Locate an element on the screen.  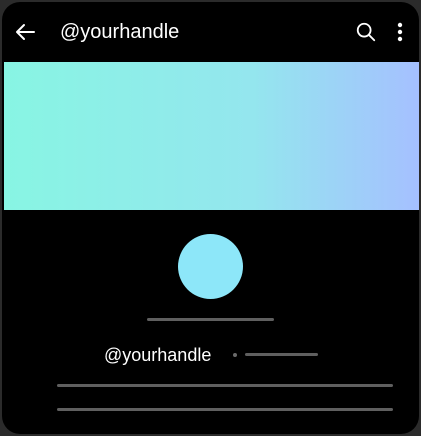
avatar is located at coordinates (210, 266).